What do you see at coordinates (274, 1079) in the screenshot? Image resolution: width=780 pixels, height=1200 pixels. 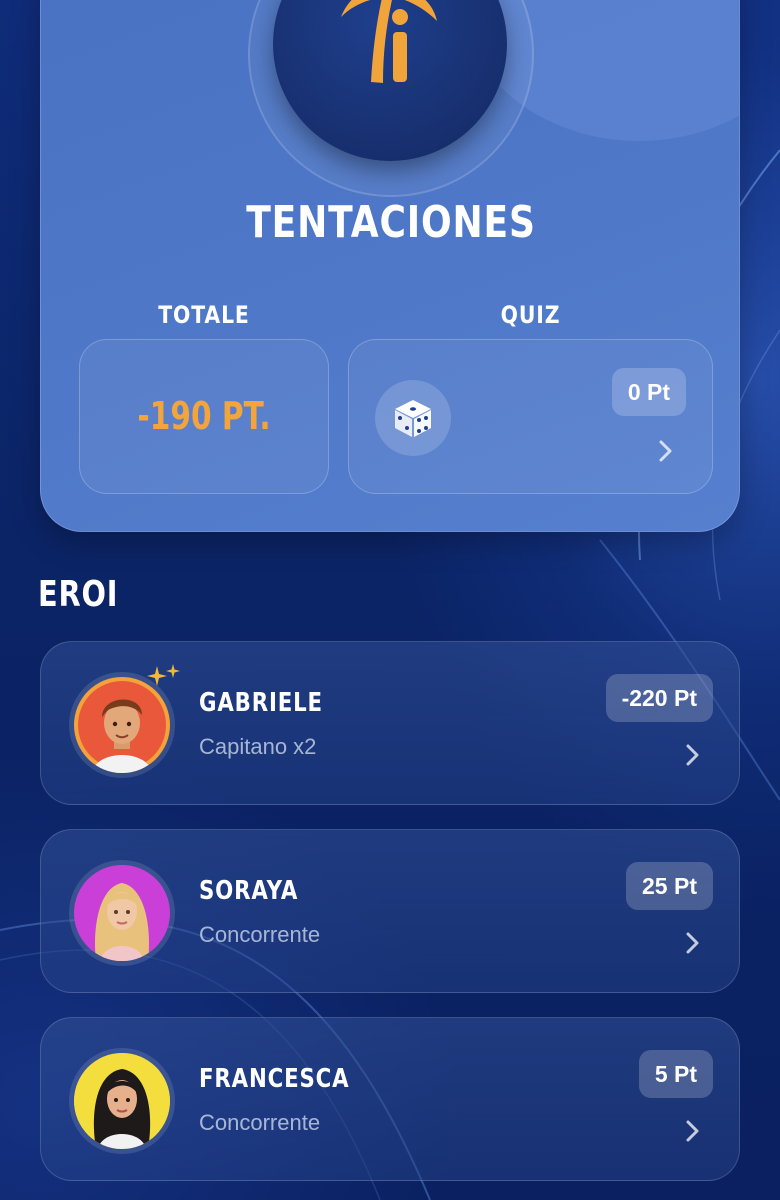 I see `hero-name: FRANCESCA` at bounding box center [274, 1079].